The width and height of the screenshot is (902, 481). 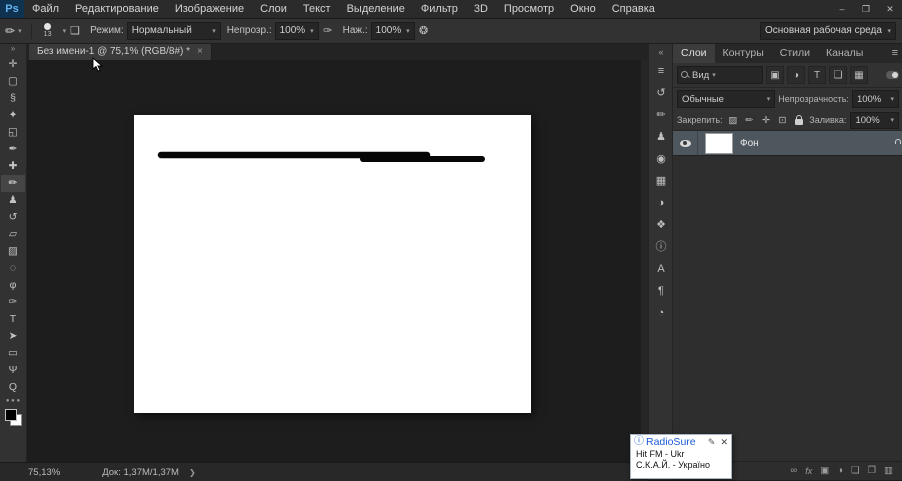 I want to click on hand-tool: Ψ, so click(x=13, y=370).